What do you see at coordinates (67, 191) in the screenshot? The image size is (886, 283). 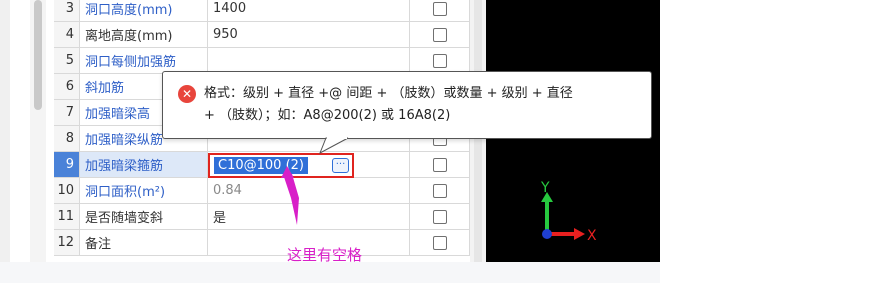 I see `row-number: 10` at bounding box center [67, 191].